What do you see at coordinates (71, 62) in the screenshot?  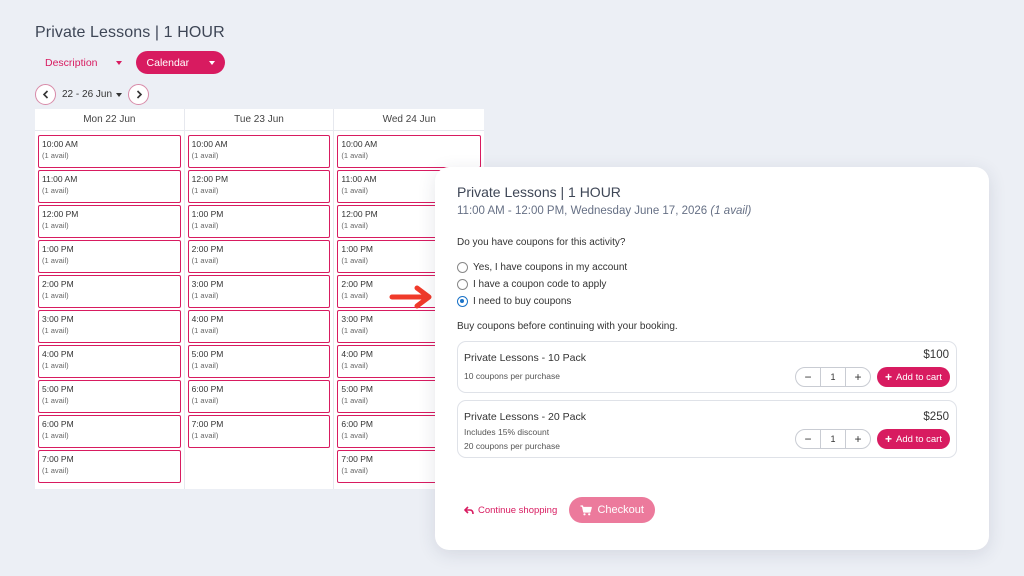 I see `tab-description-label: Description` at bounding box center [71, 62].